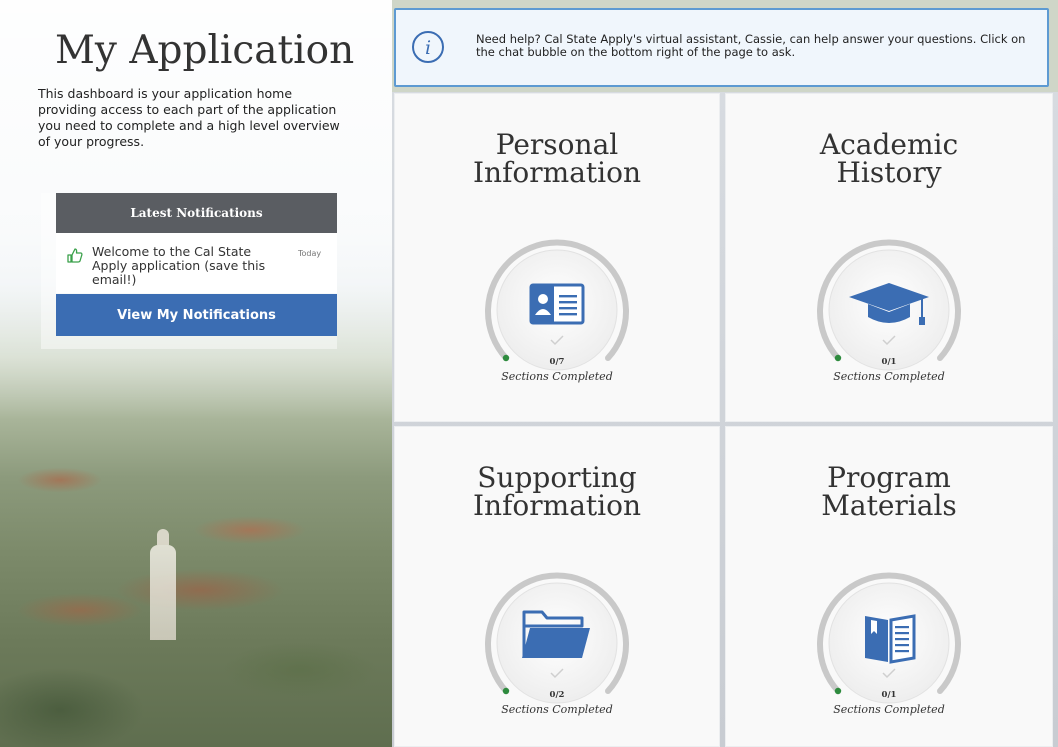 This screenshot has height=747, width=1058. Describe the element at coordinates (557, 304) in the screenshot. I see `id-card-icon` at that location.